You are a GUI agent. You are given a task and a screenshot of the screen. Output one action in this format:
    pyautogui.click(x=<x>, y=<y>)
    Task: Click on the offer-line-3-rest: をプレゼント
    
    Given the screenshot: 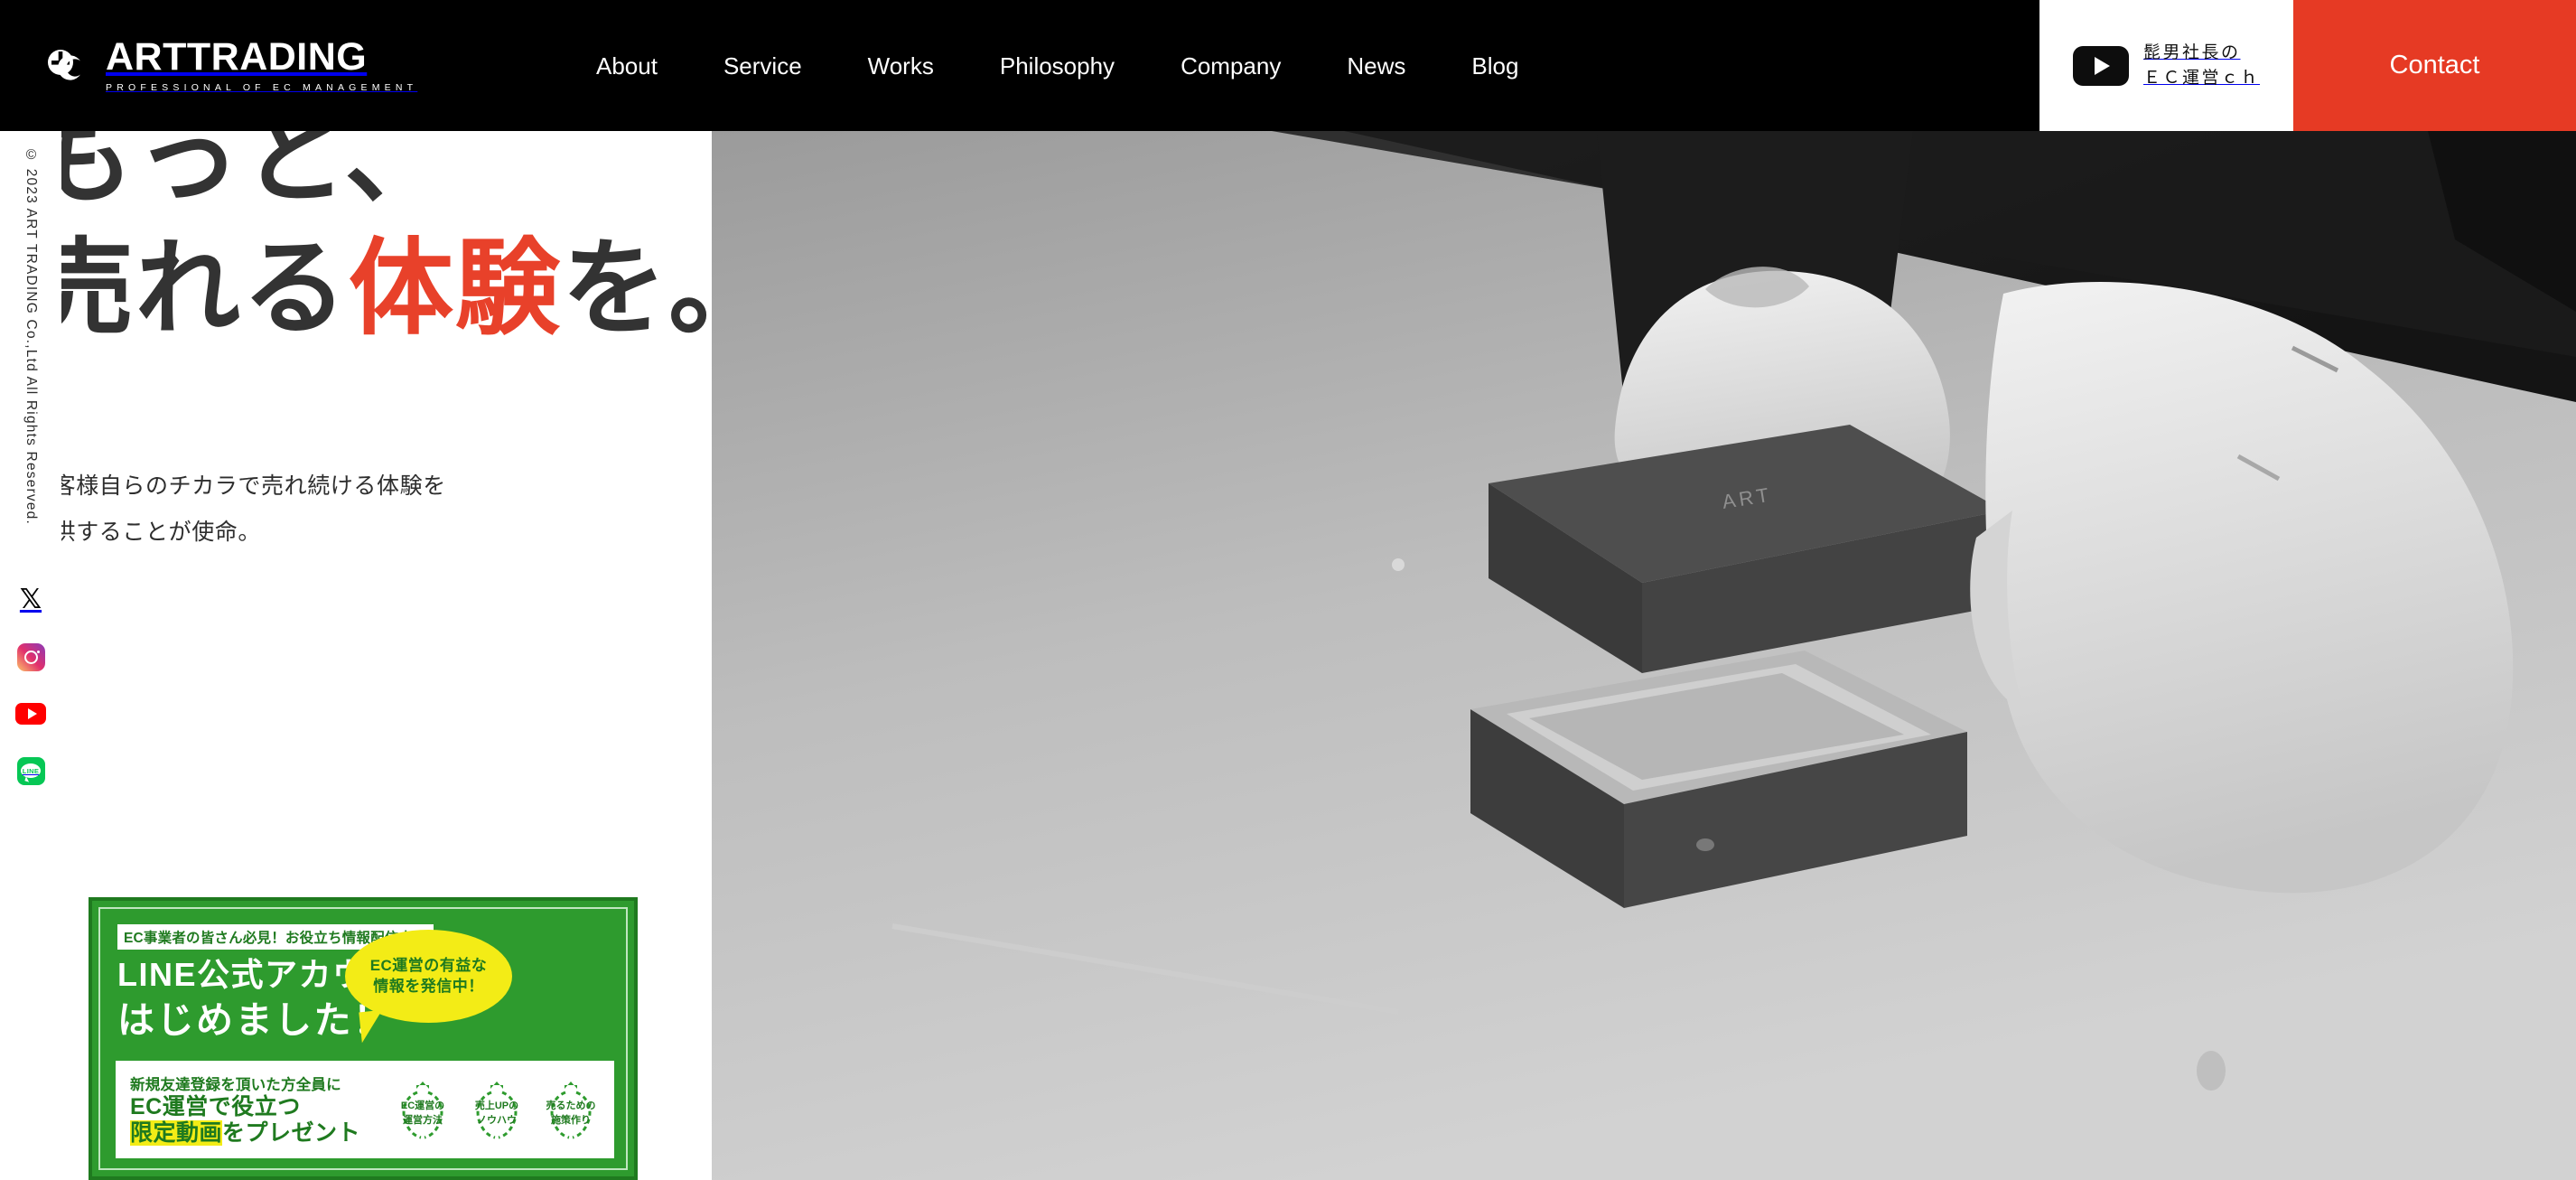 What is the action you would take?
    pyautogui.click(x=291, y=1133)
    